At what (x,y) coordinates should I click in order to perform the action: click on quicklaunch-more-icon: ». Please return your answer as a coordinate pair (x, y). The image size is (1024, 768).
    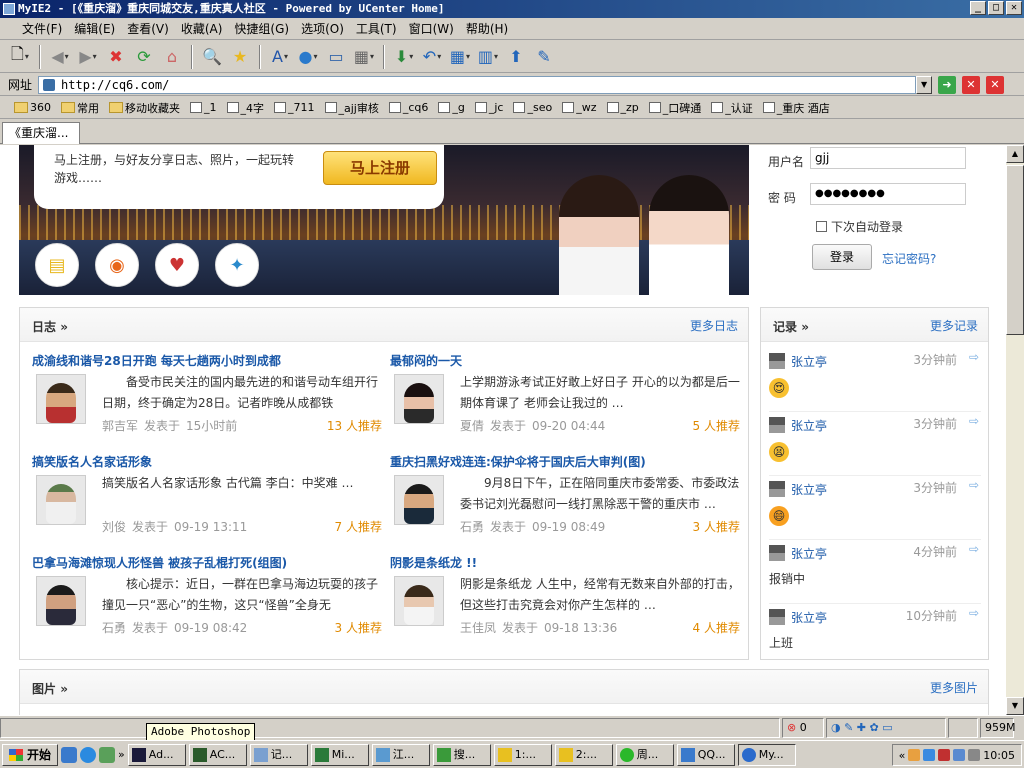
    Looking at the image, I should click on (121, 754).